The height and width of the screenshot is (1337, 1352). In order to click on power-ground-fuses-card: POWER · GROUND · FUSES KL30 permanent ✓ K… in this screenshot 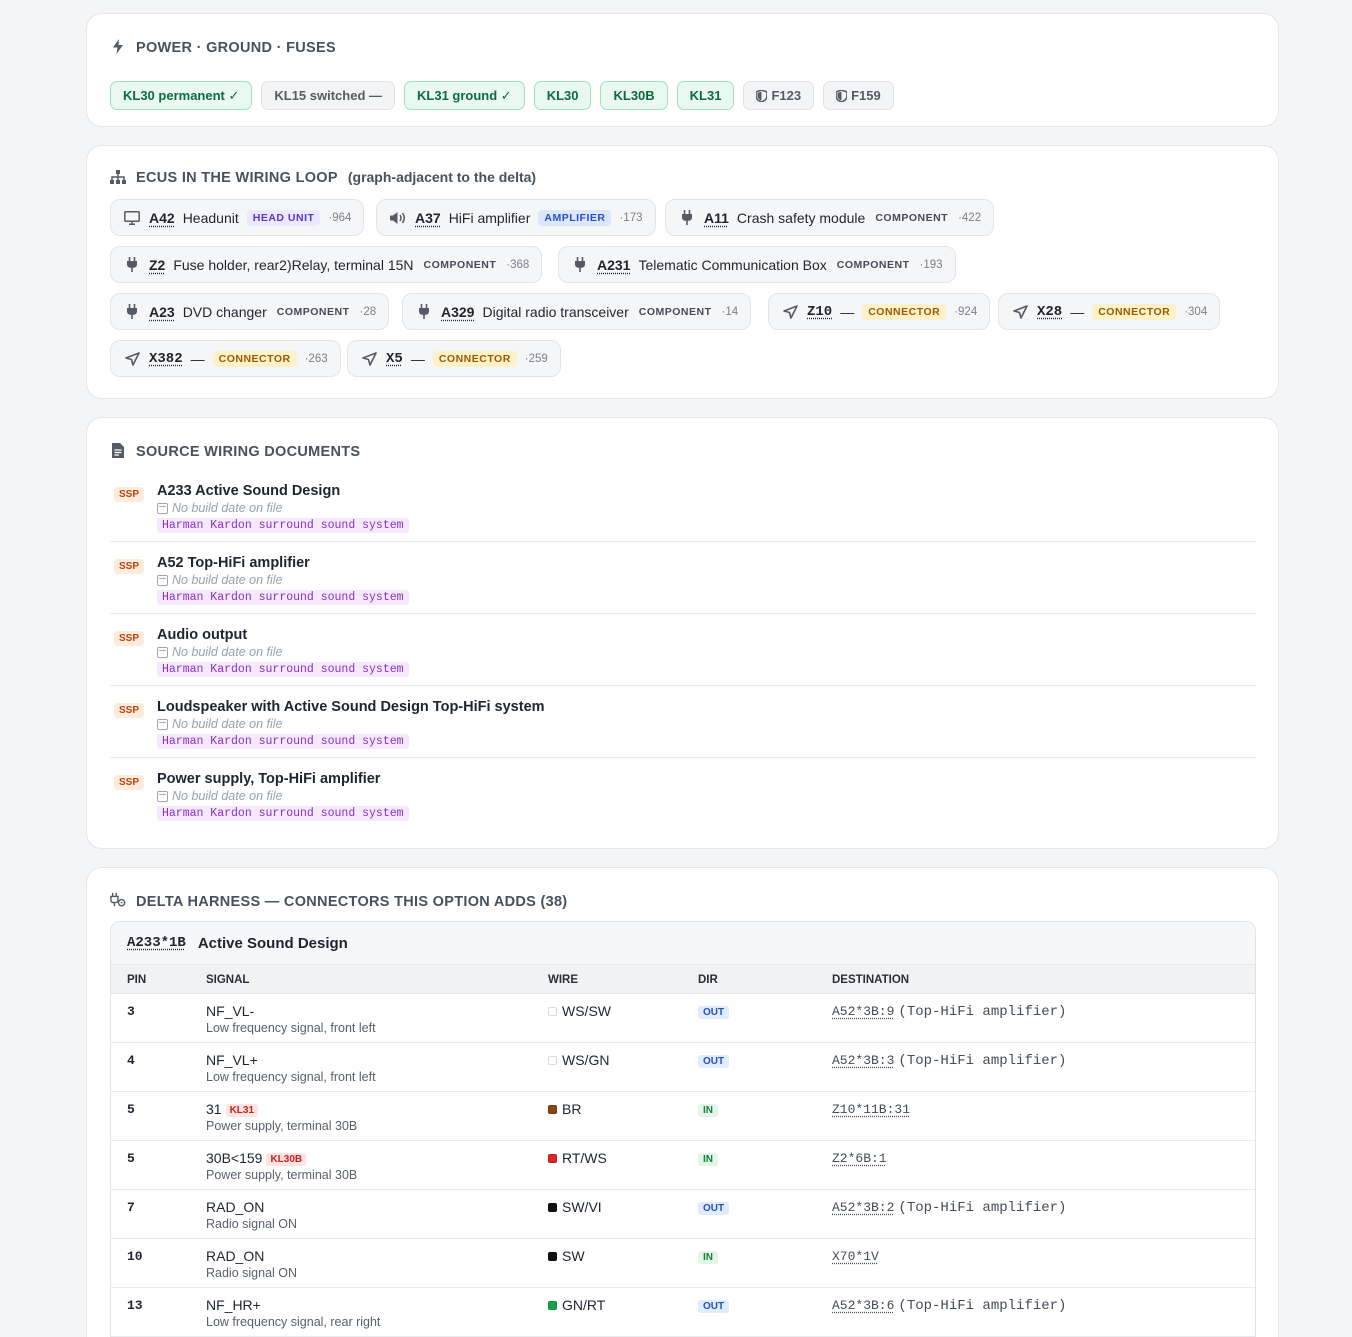, I will do `click(682, 70)`.